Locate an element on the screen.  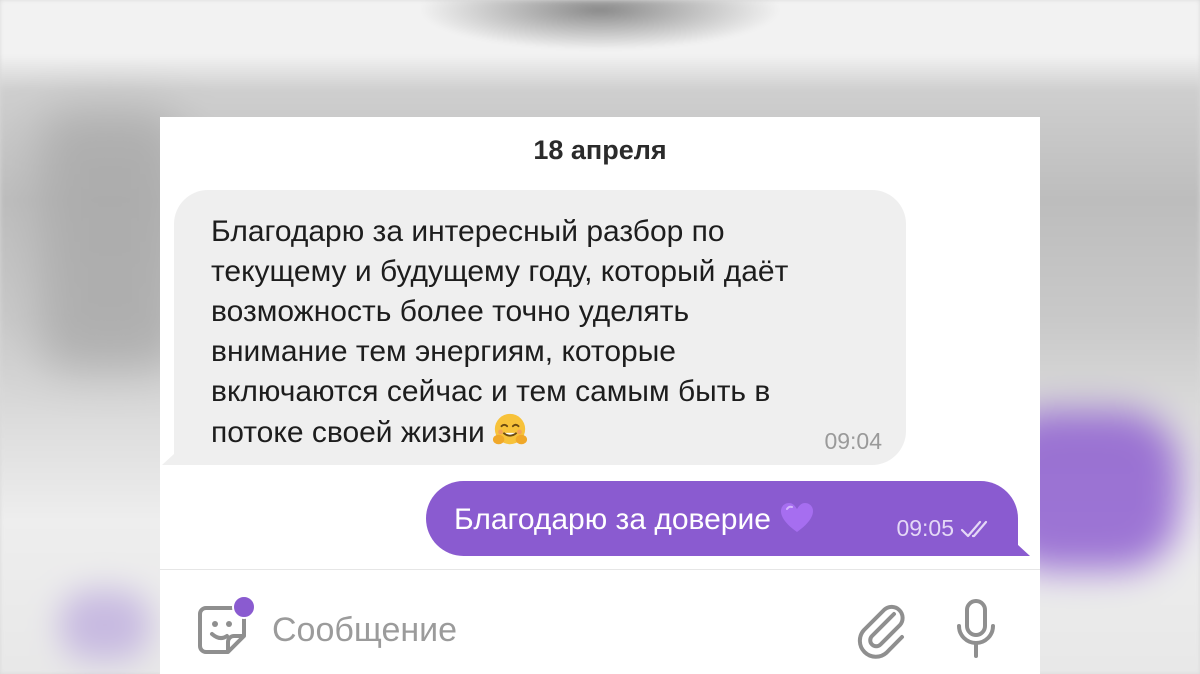
outgoing-message-meta: 09:05 is located at coordinates (945, 528).